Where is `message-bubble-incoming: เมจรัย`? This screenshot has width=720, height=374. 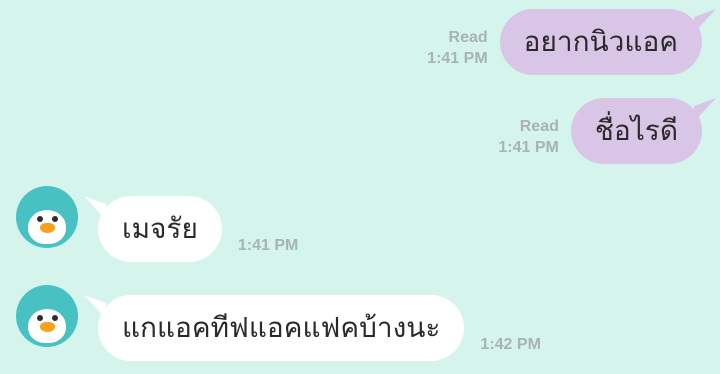 message-bubble-incoming: เมจรัย is located at coordinates (160, 229).